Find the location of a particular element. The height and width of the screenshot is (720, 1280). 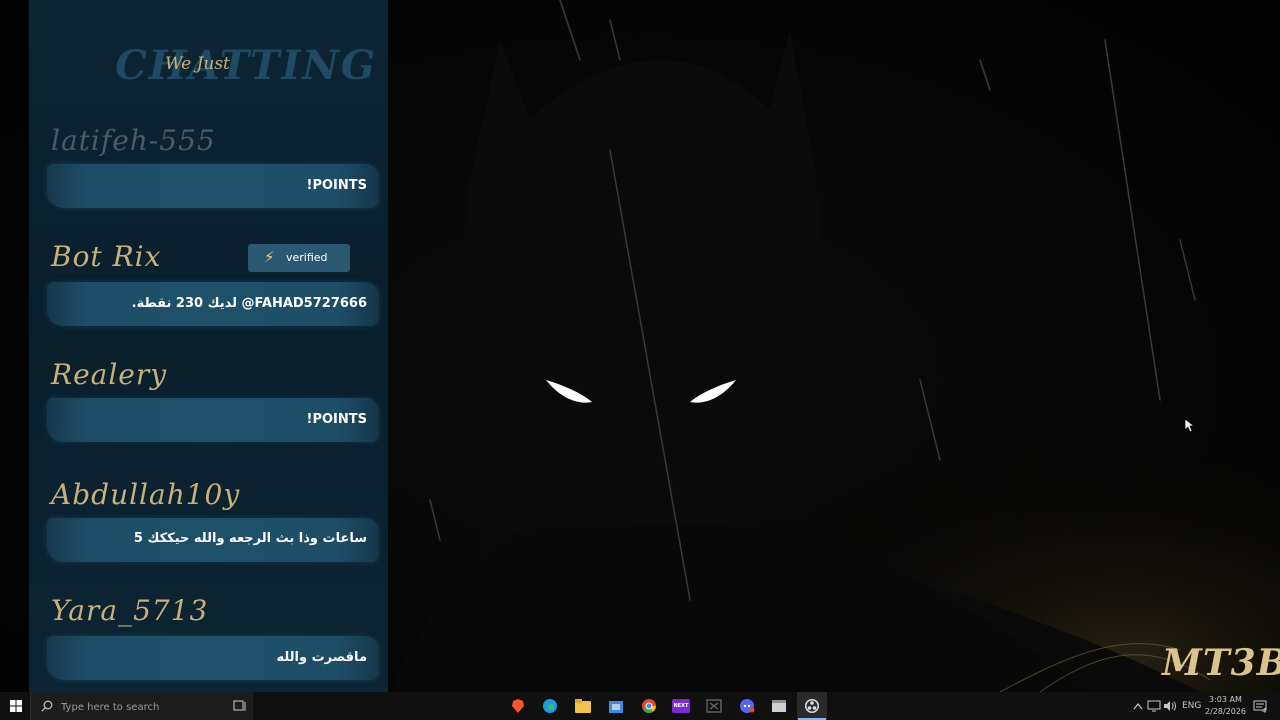

chat-username: Realery is located at coordinates (109, 374).